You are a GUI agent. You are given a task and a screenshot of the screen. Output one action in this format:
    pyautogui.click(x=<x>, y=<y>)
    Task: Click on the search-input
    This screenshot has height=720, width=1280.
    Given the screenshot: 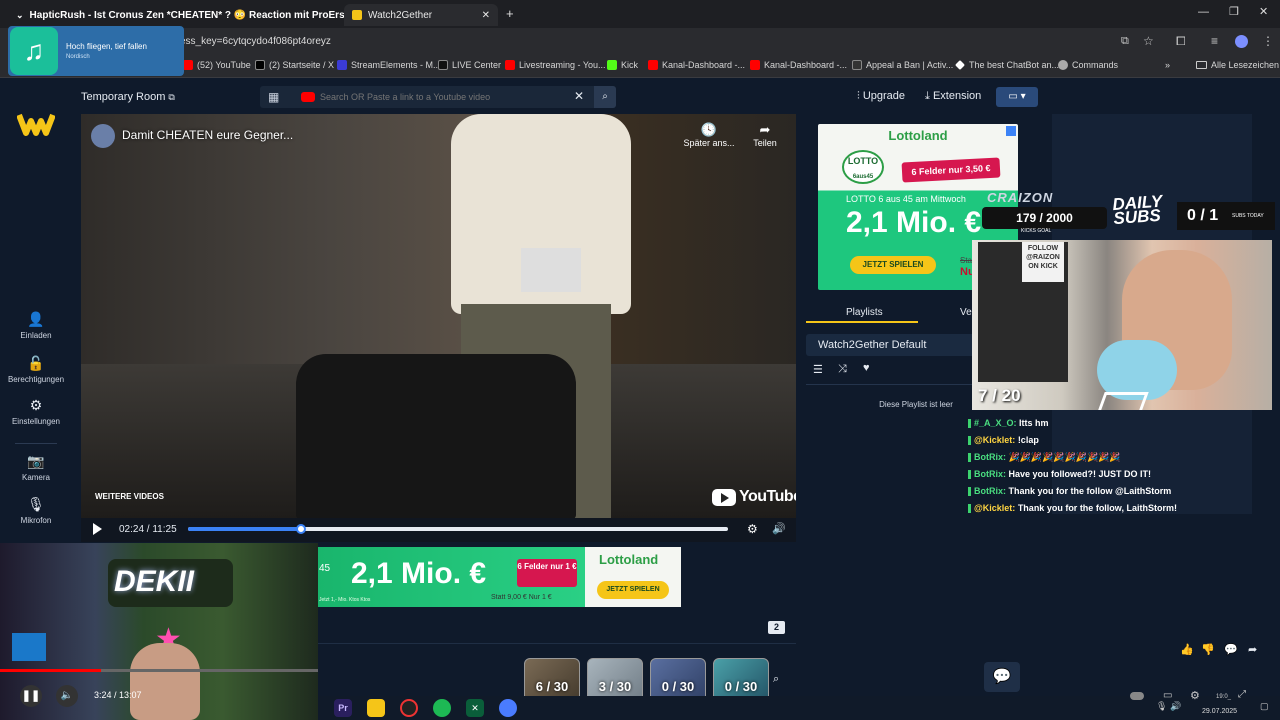 What is the action you would take?
    pyautogui.click(x=445, y=97)
    